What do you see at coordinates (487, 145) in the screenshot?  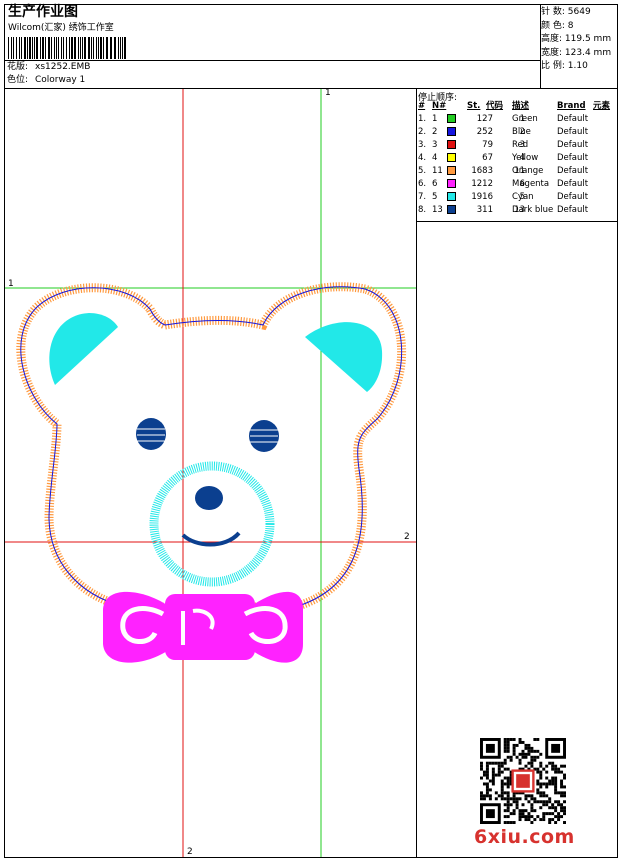 I see `row-stitches: 79` at bounding box center [487, 145].